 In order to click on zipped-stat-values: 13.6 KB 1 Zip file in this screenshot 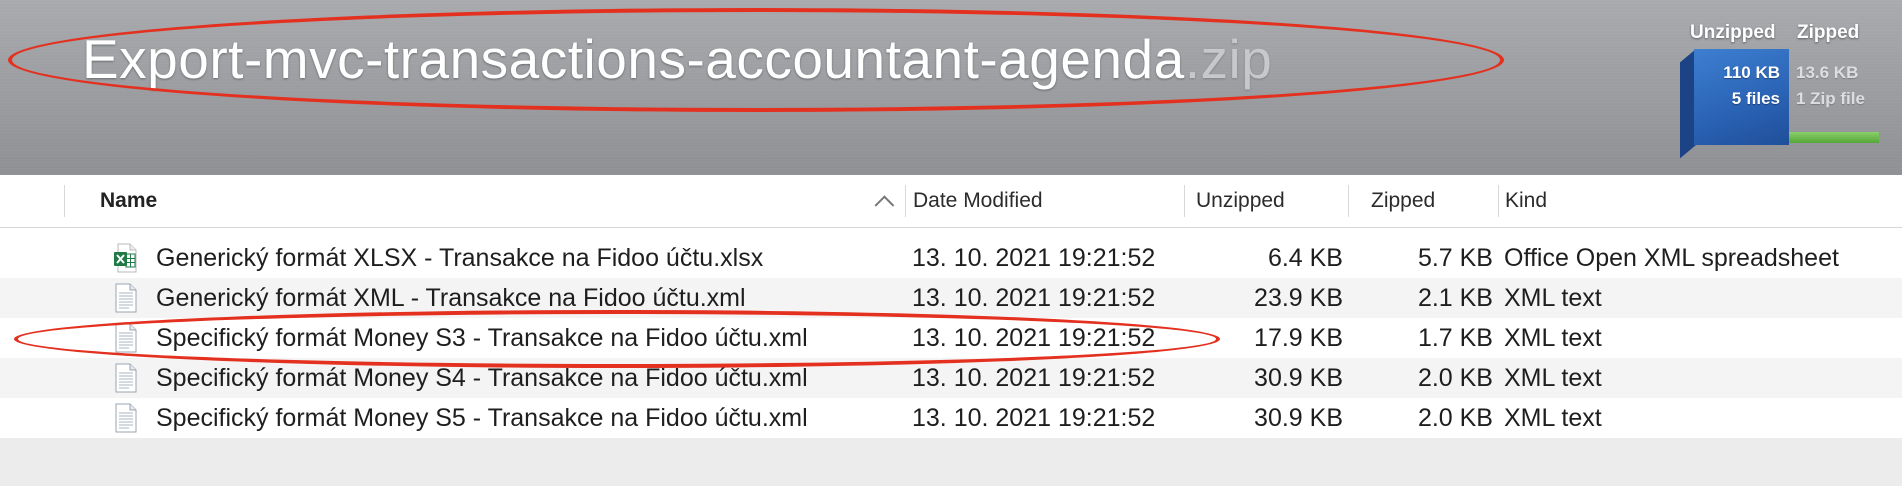, I will do `click(1846, 86)`.